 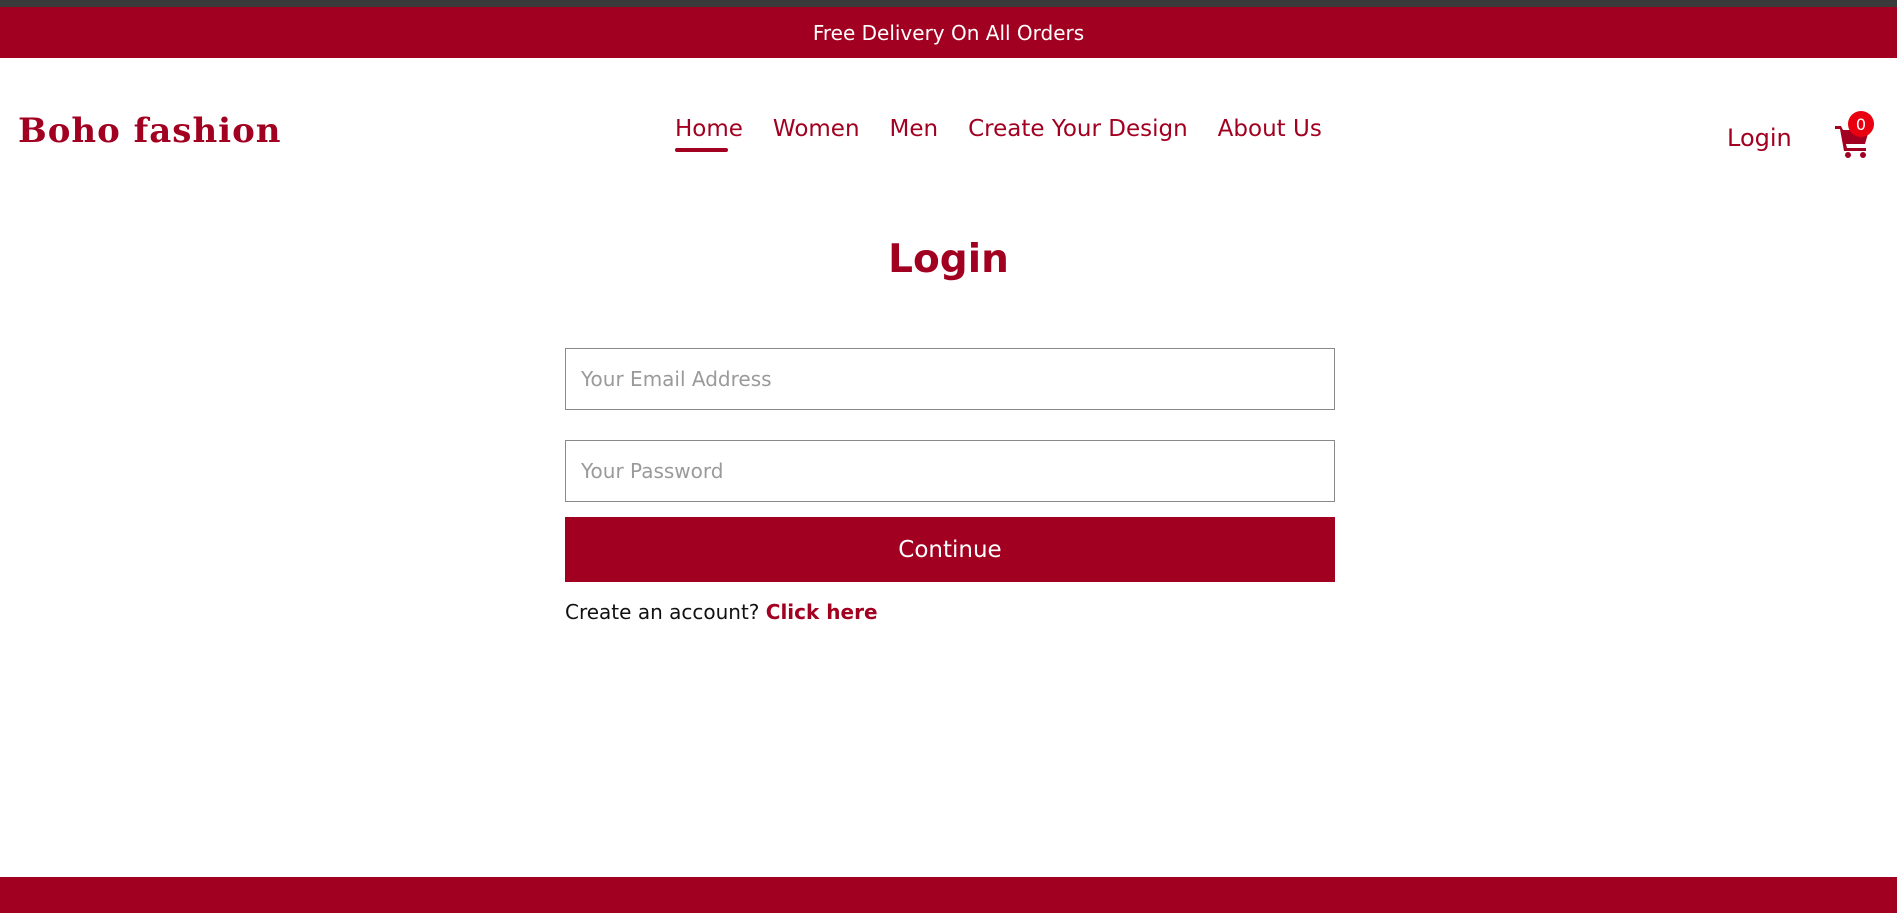 What do you see at coordinates (948, 3) in the screenshot?
I see `browser-chrome-strip` at bounding box center [948, 3].